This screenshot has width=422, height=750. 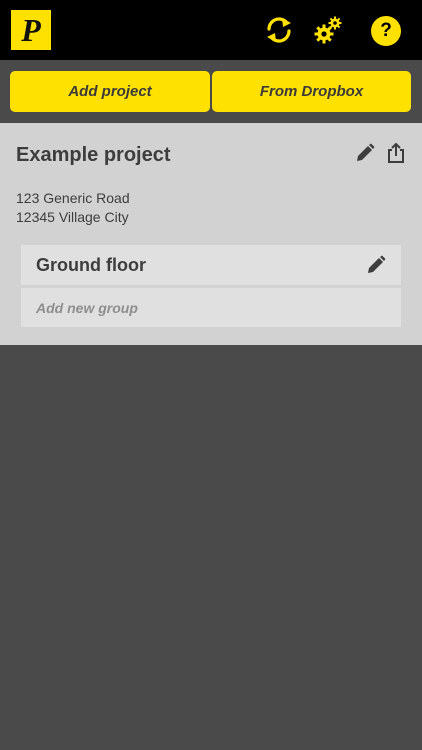 I want to click on help-icon: ?, so click(x=386, y=31).